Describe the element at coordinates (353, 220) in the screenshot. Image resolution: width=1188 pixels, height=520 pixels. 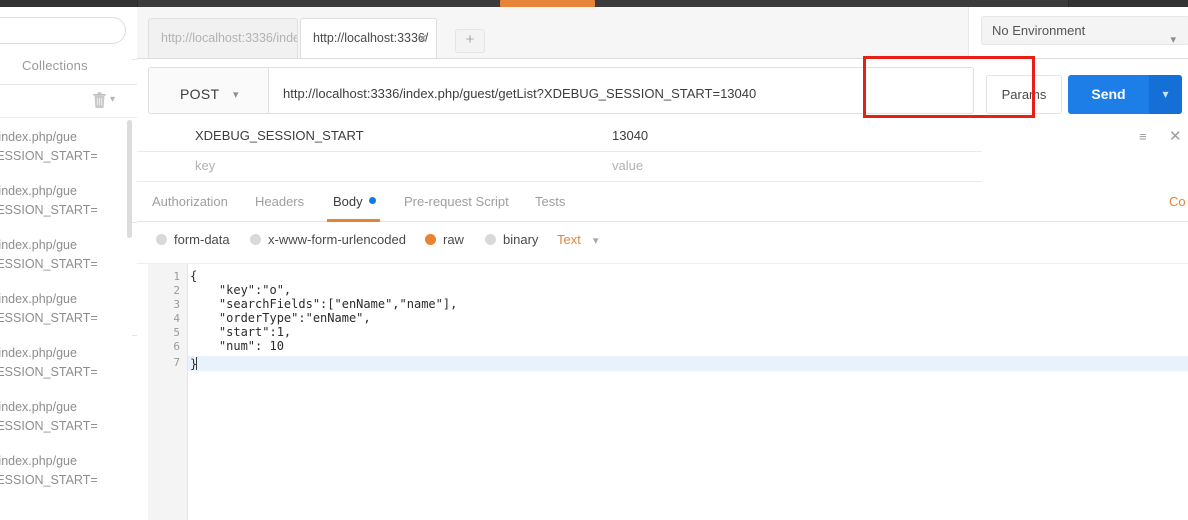
I see `tab-active-underline` at that location.